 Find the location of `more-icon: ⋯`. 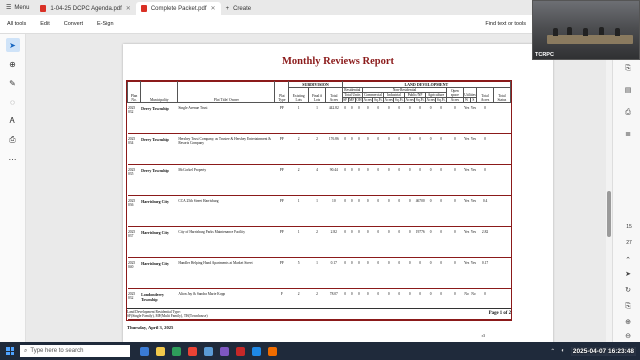

more-icon: ⋯ is located at coordinates (13, 159).